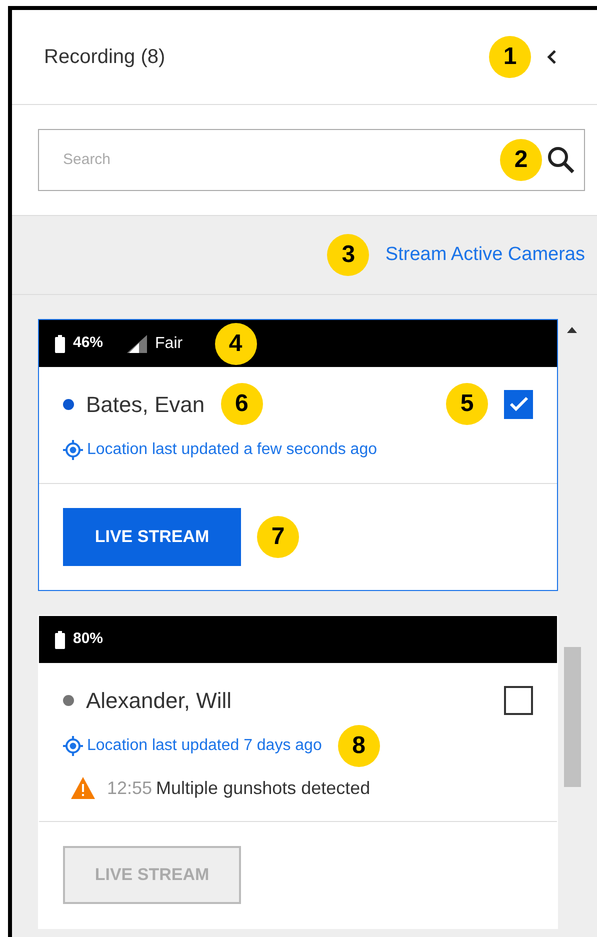  I want to click on callout-badge: 2, so click(521, 160).